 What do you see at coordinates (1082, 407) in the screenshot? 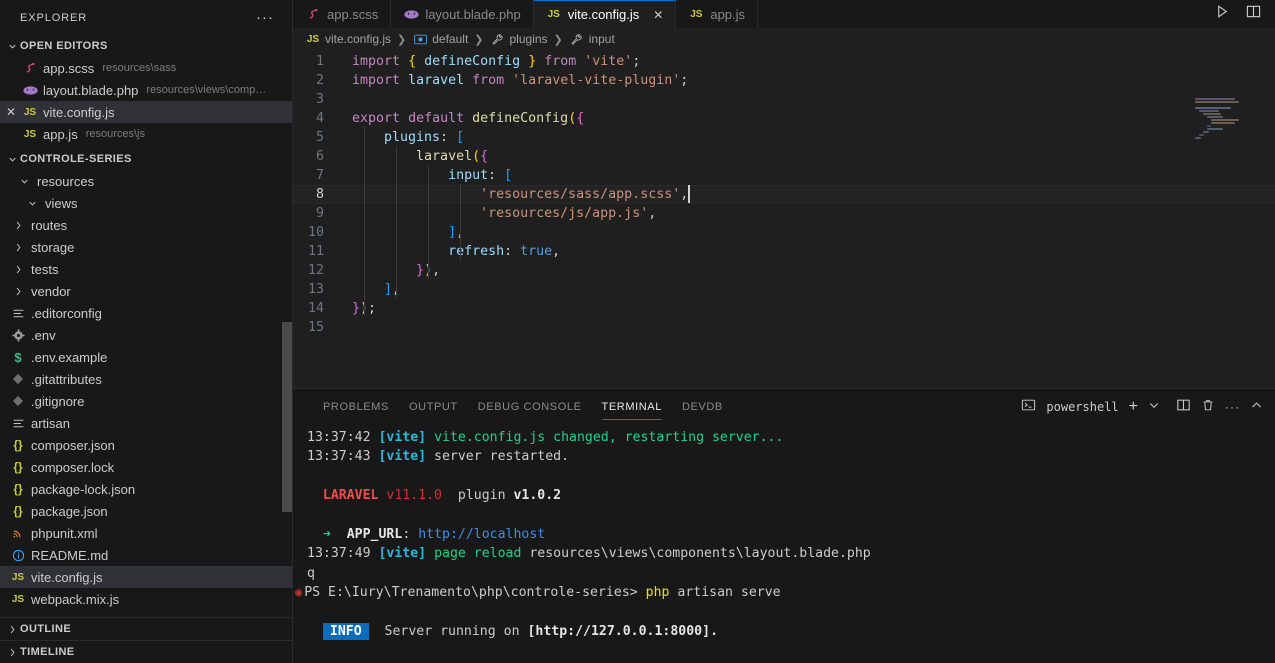
I see `shell-name: powershell` at bounding box center [1082, 407].